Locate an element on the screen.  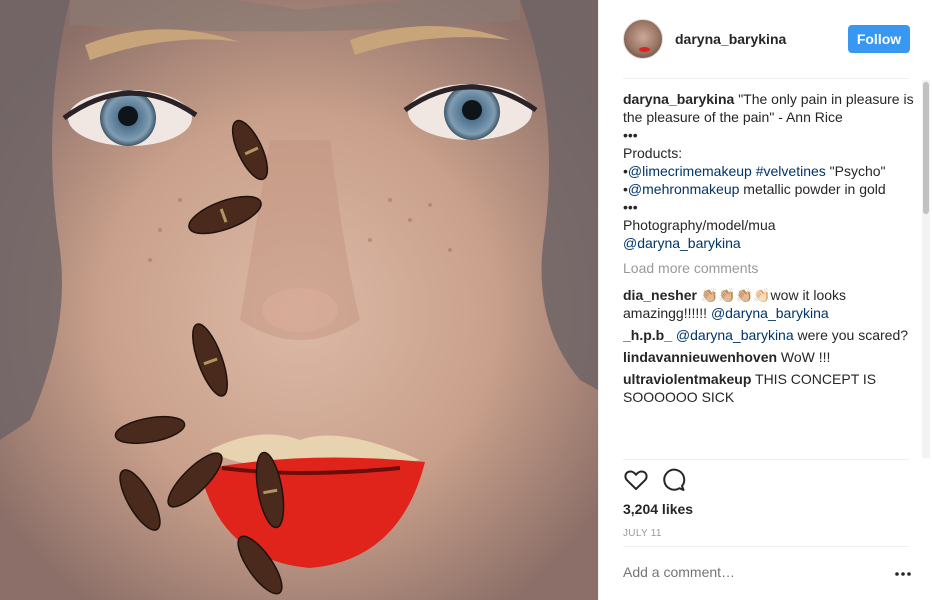
comment-item: lindavannieuwenhoven WoW !!! is located at coordinates (770, 357).